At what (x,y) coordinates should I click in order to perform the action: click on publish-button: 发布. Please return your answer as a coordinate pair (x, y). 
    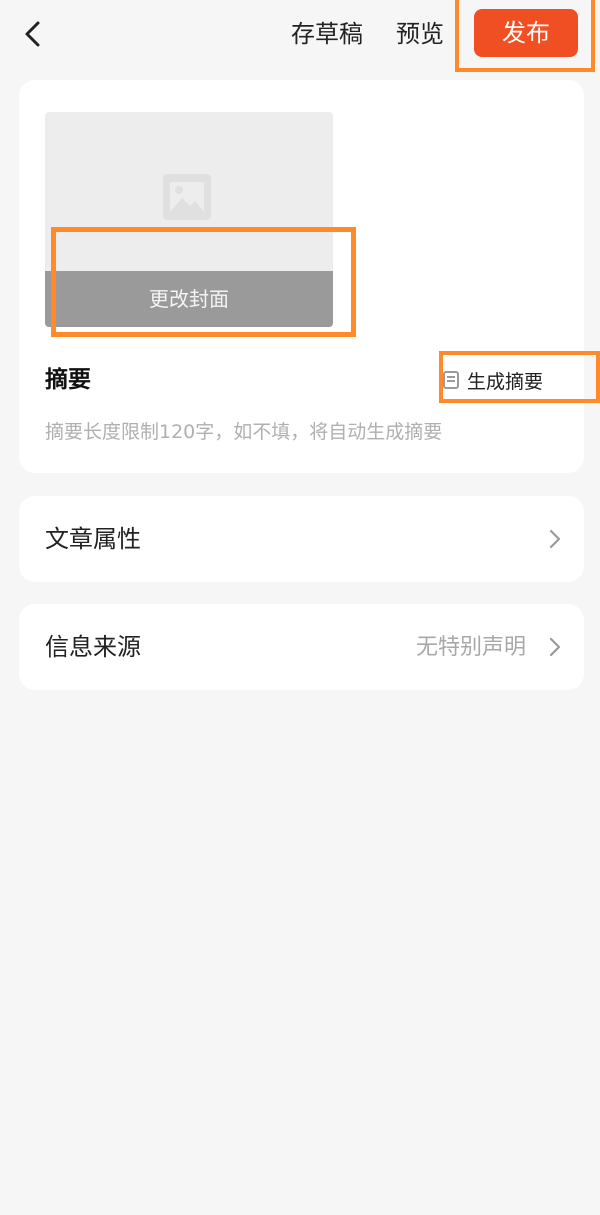
    Looking at the image, I should click on (526, 33).